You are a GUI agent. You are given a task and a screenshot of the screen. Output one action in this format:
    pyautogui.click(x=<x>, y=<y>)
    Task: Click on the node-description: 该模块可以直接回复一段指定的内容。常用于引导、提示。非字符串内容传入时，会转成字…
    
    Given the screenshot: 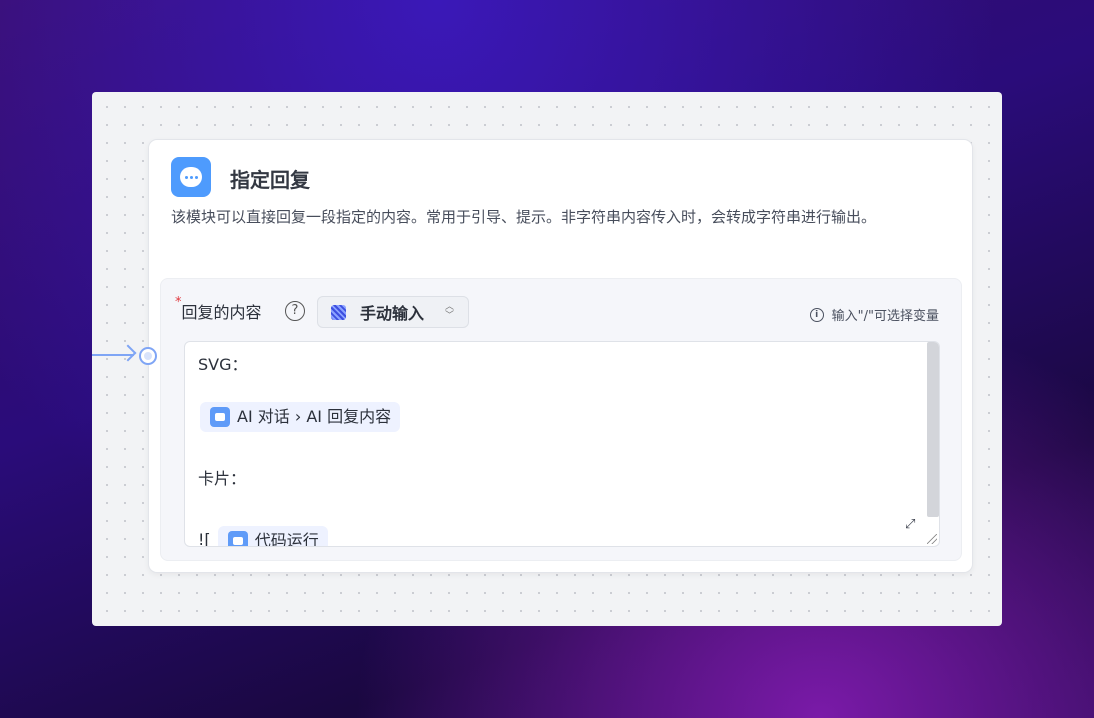 What is the action you would take?
    pyautogui.click(x=524, y=217)
    